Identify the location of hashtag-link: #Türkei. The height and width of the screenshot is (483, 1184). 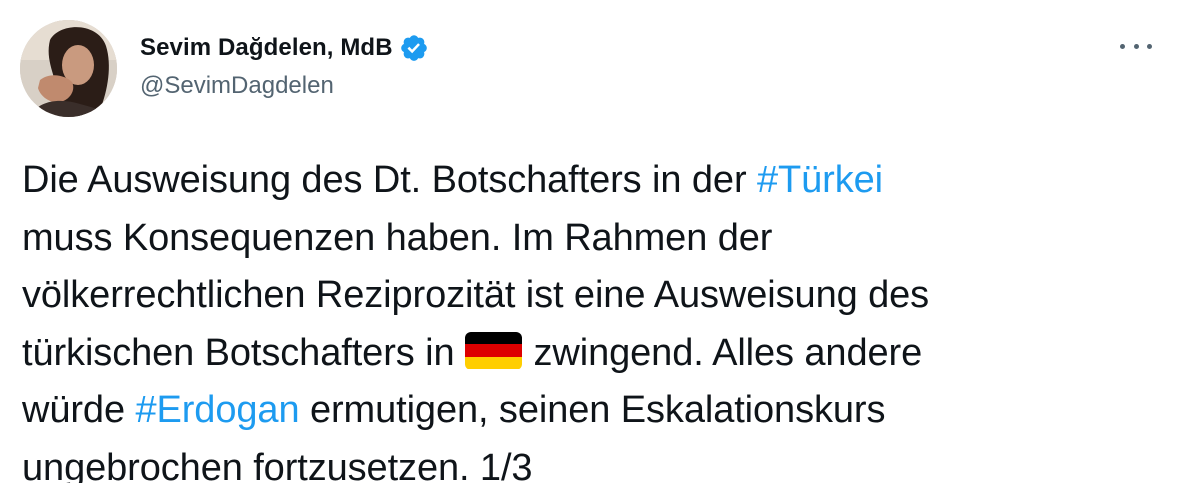
(820, 180).